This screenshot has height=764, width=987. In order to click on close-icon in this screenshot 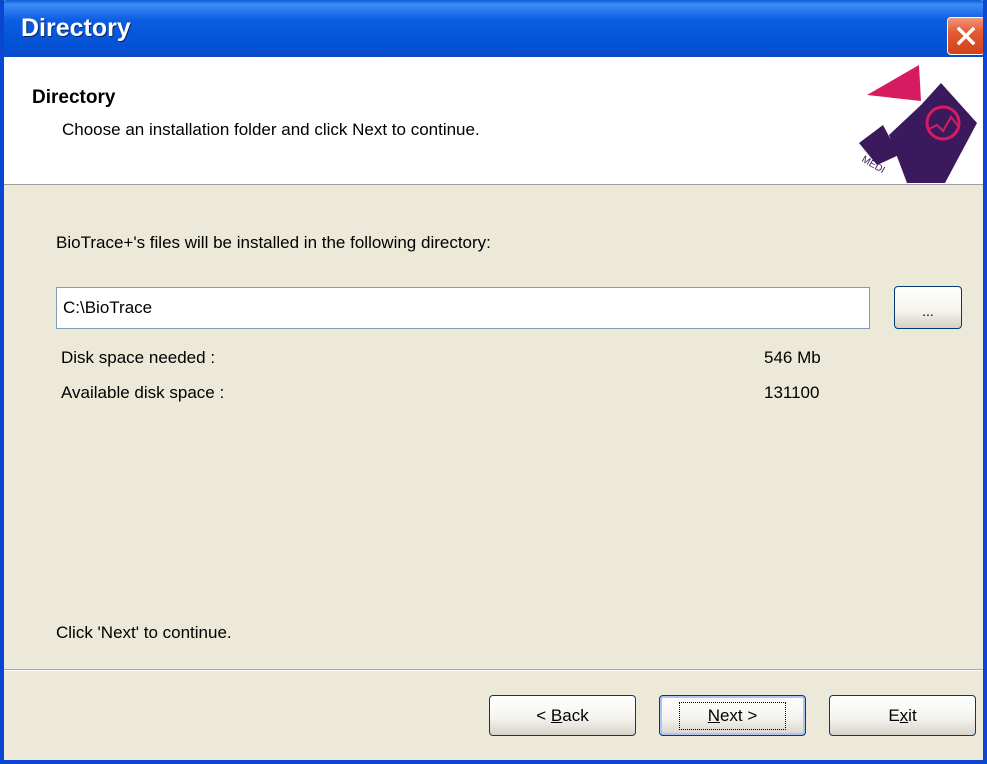, I will do `click(966, 36)`.